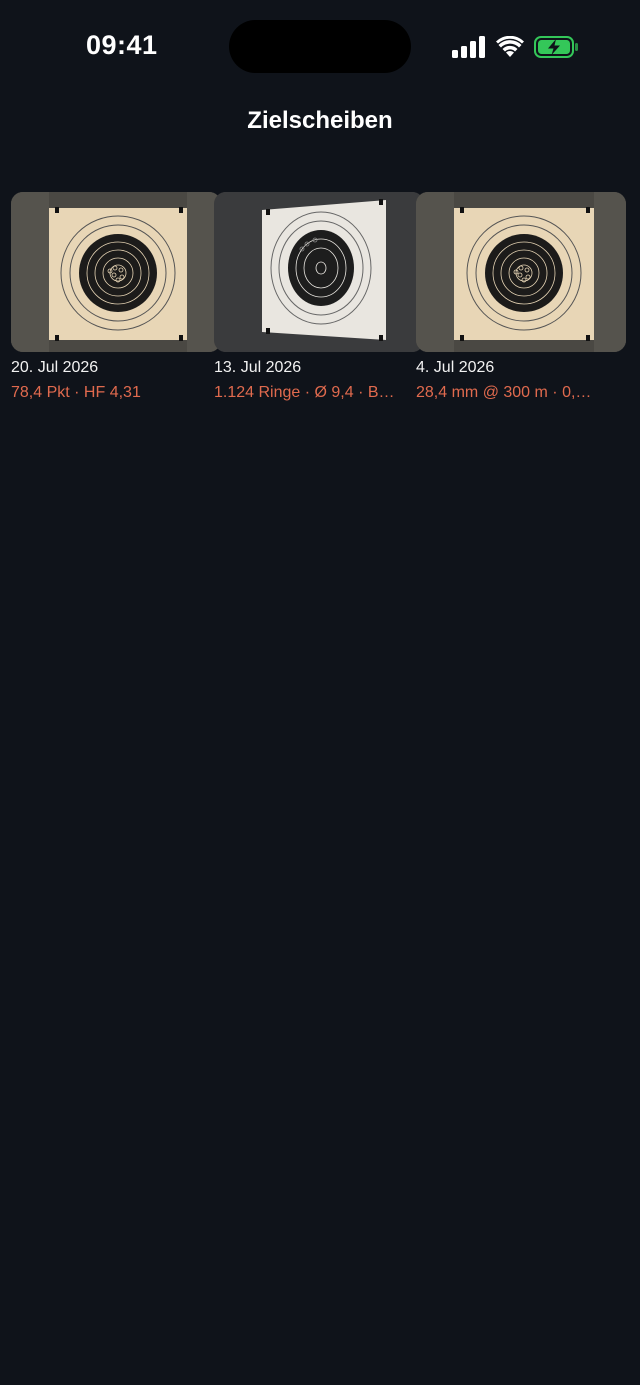 Image resolution: width=640 pixels, height=1385 pixels. What do you see at coordinates (320, 120) in the screenshot?
I see `page-title: Zielscheiben` at bounding box center [320, 120].